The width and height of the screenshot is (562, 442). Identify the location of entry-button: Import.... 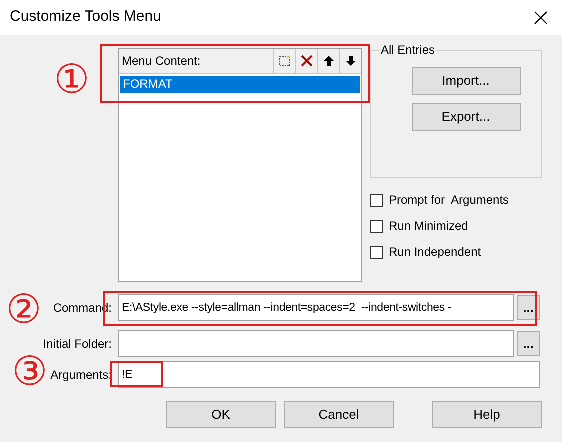
(466, 81).